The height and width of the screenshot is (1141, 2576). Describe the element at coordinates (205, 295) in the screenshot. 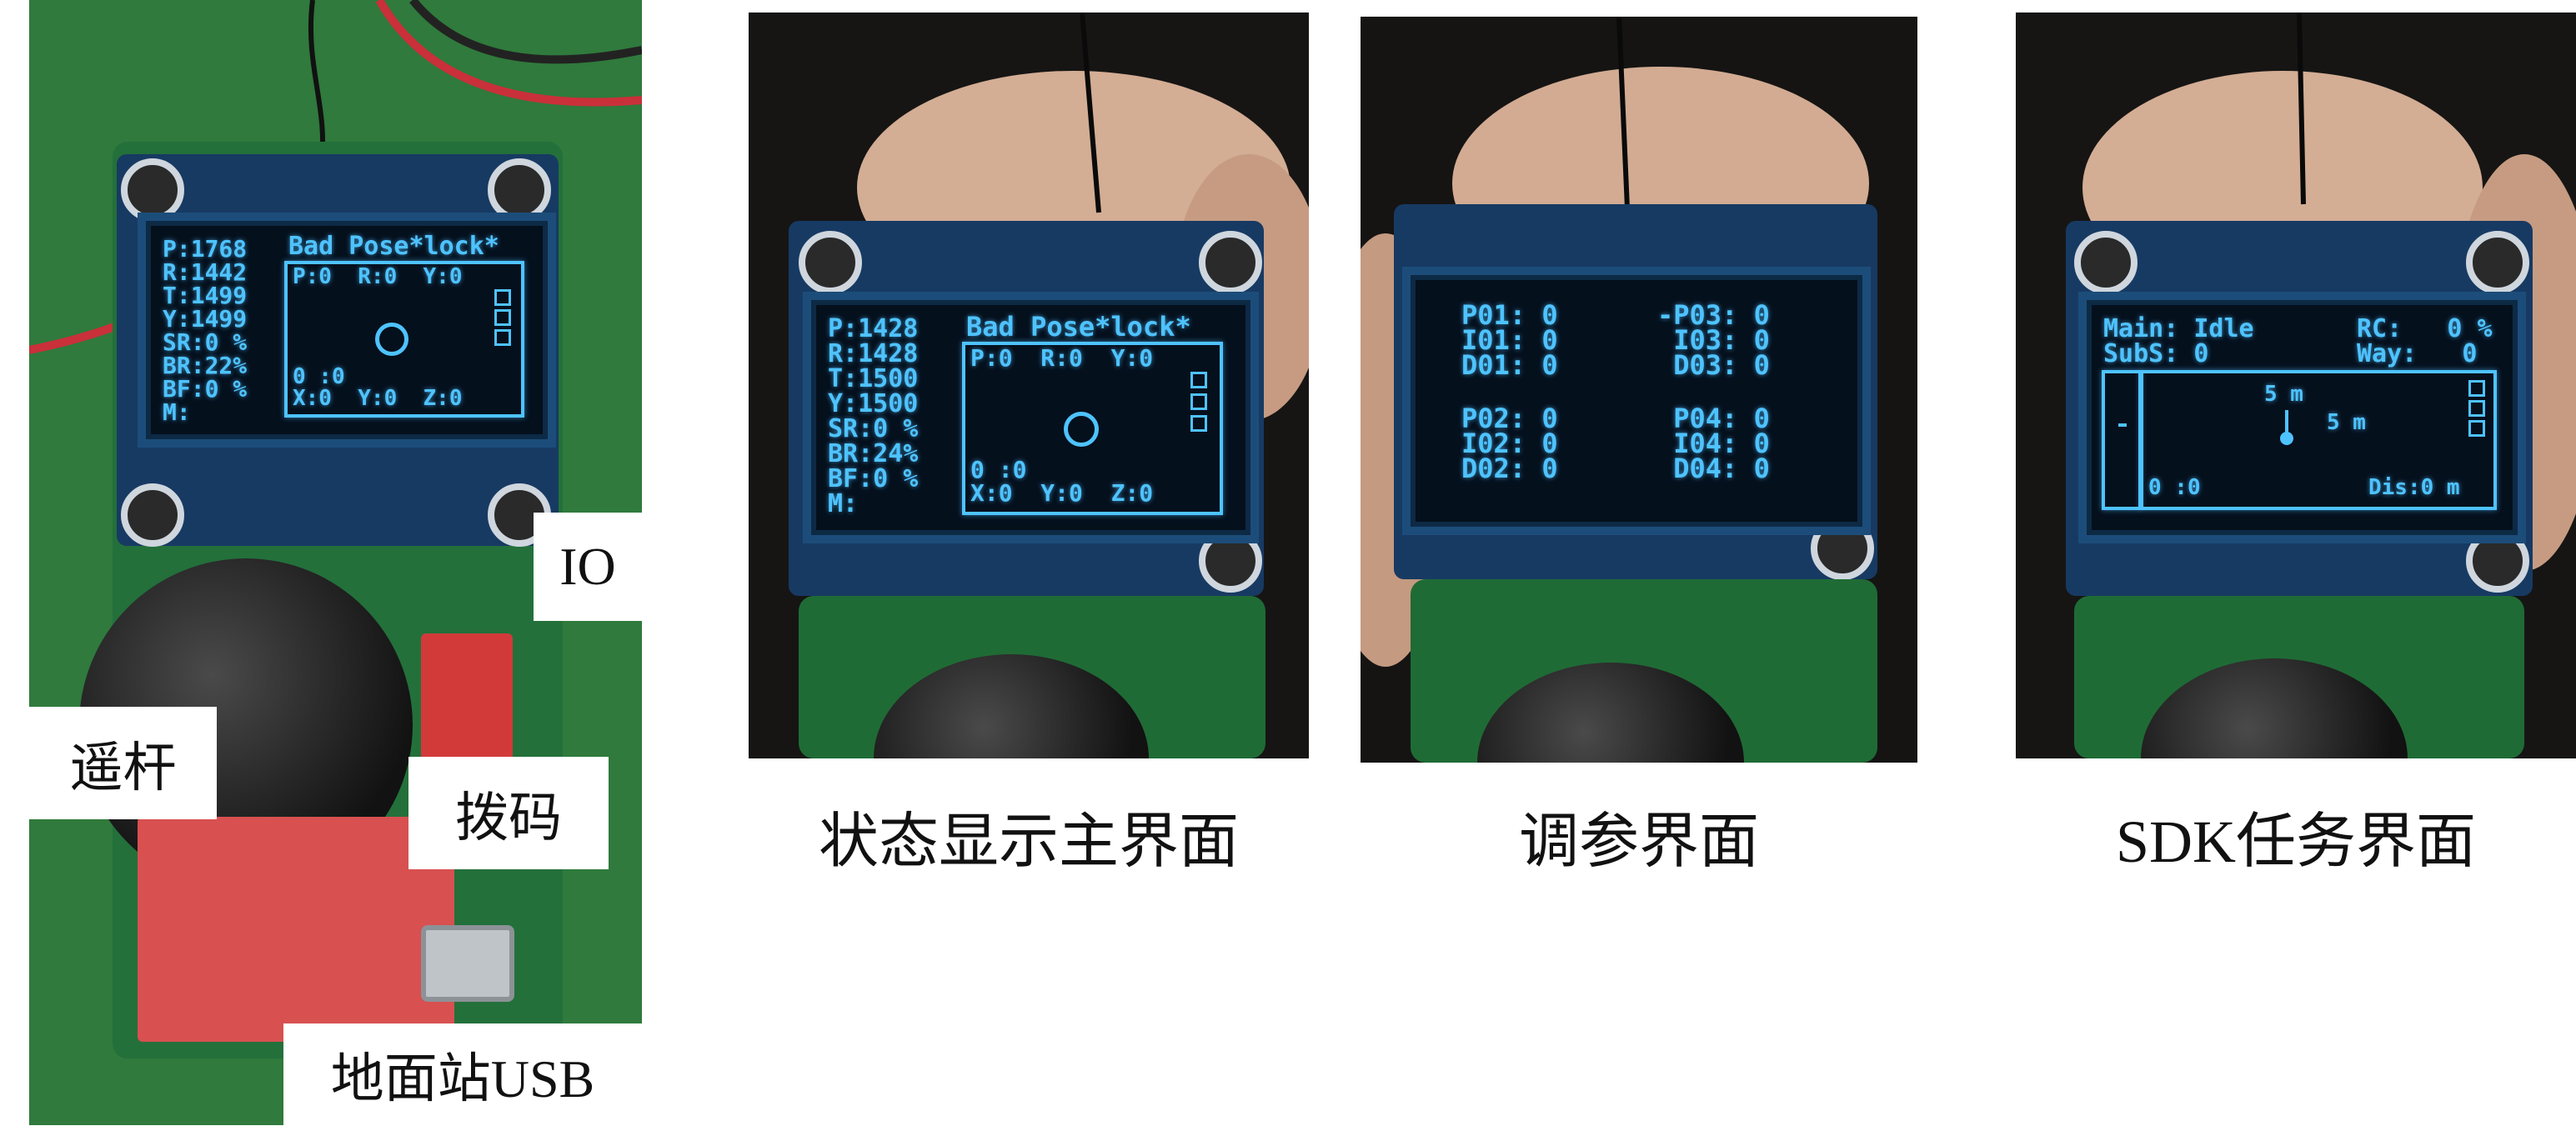

I see `readout-t: T:1499` at that location.